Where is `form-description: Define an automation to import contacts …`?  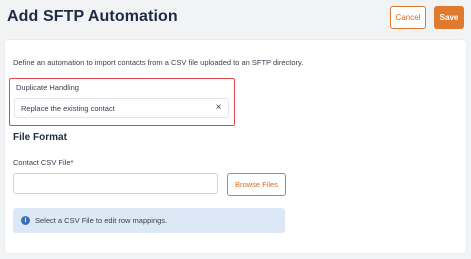
form-description: Define an automation to import contacts … is located at coordinates (158, 62).